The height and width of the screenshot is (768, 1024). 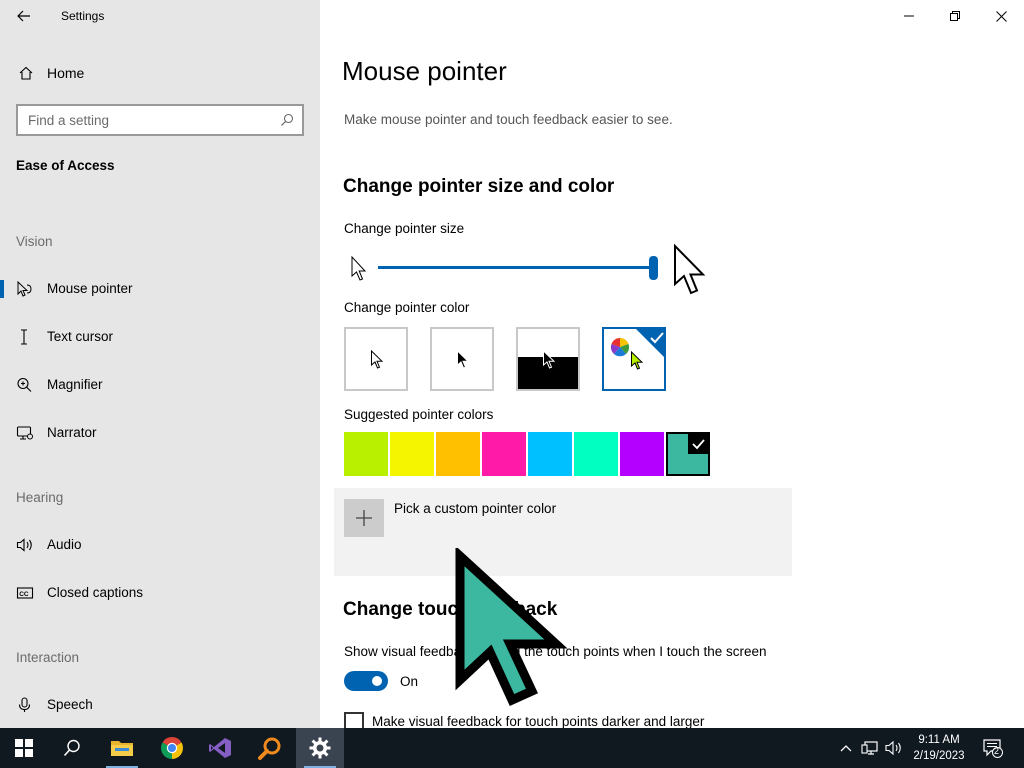 I want to click on custom-color-pointer-icon, so click(x=637, y=360).